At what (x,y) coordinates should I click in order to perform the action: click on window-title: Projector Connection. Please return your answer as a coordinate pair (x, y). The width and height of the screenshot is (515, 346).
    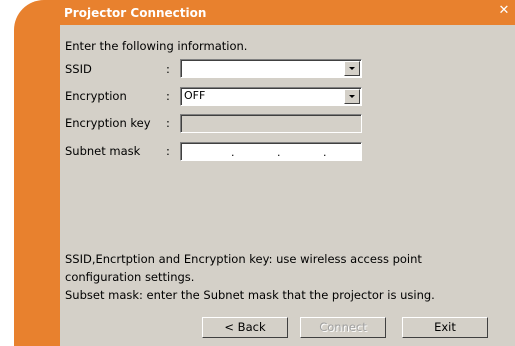
    Looking at the image, I should click on (135, 13).